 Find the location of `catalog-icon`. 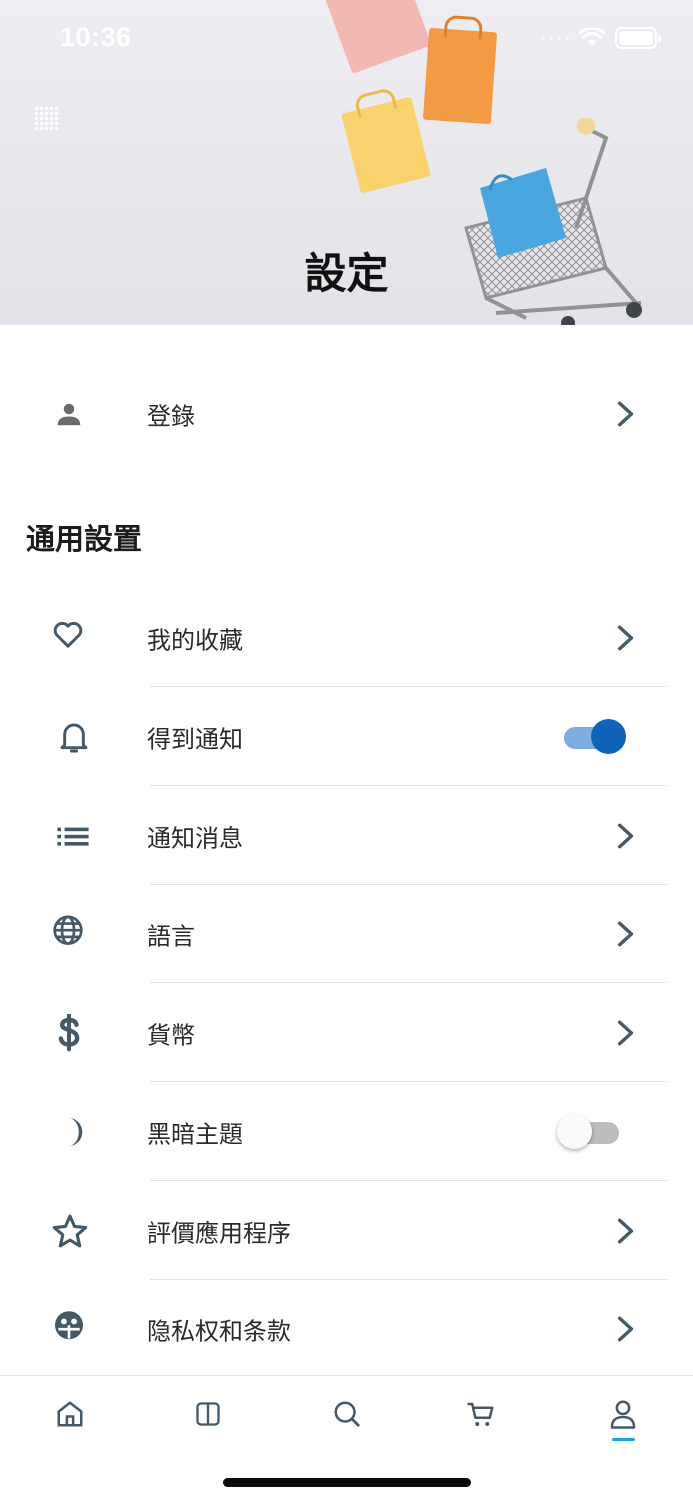

catalog-icon is located at coordinates (208, 1414).